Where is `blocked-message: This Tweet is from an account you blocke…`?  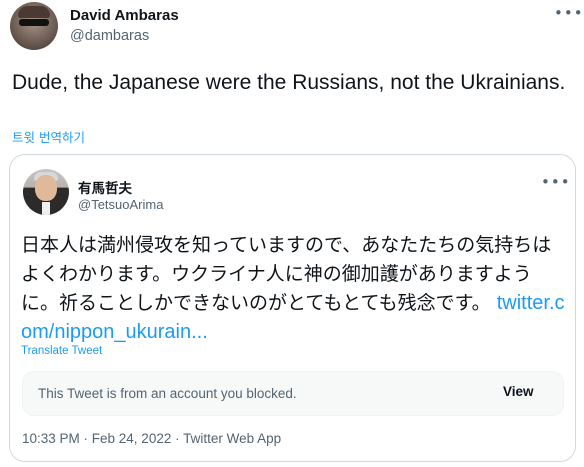 blocked-message: This Tweet is from an account you blocke… is located at coordinates (167, 393).